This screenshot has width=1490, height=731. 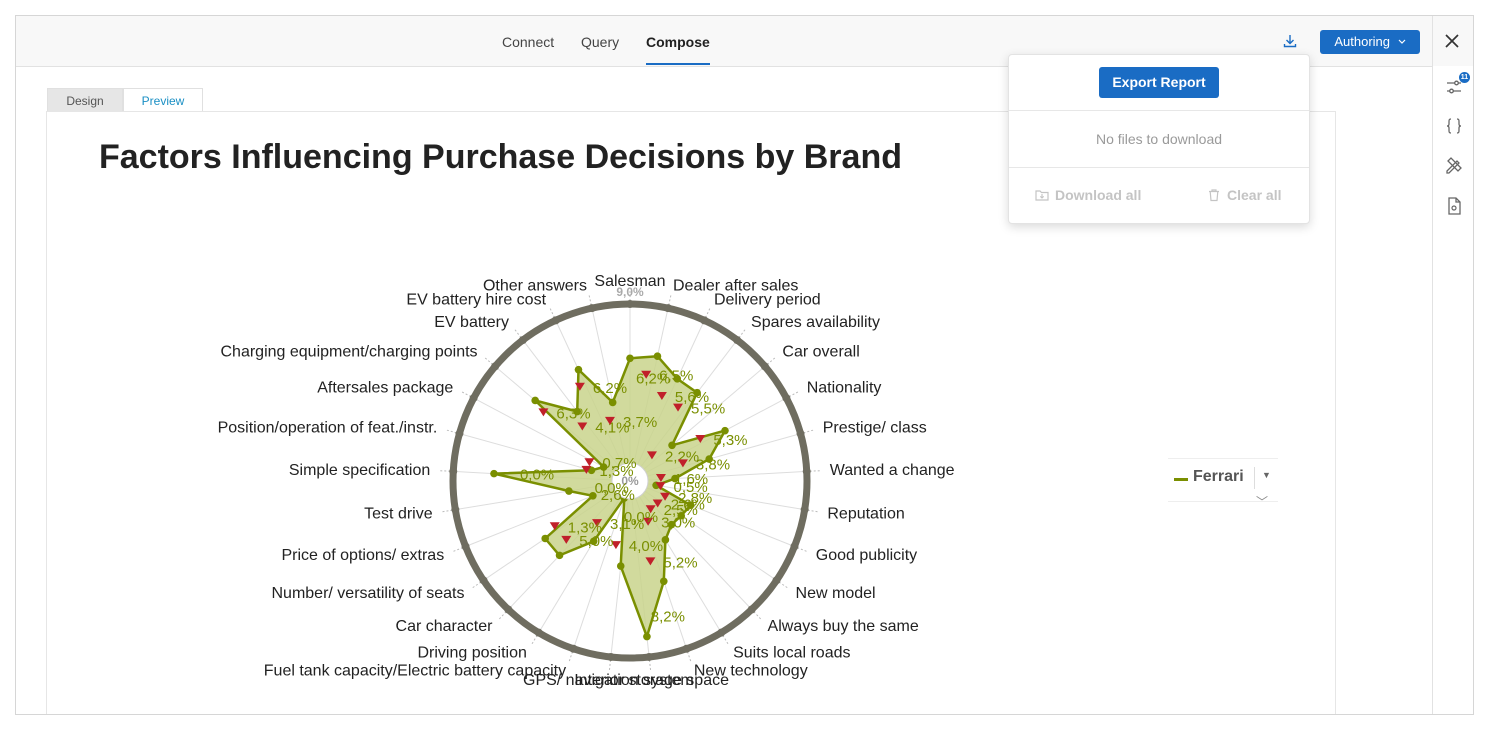 What do you see at coordinates (875, 427) in the screenshot?
I see `category-label: Prestige/ class` at bounding box center [875, 427].